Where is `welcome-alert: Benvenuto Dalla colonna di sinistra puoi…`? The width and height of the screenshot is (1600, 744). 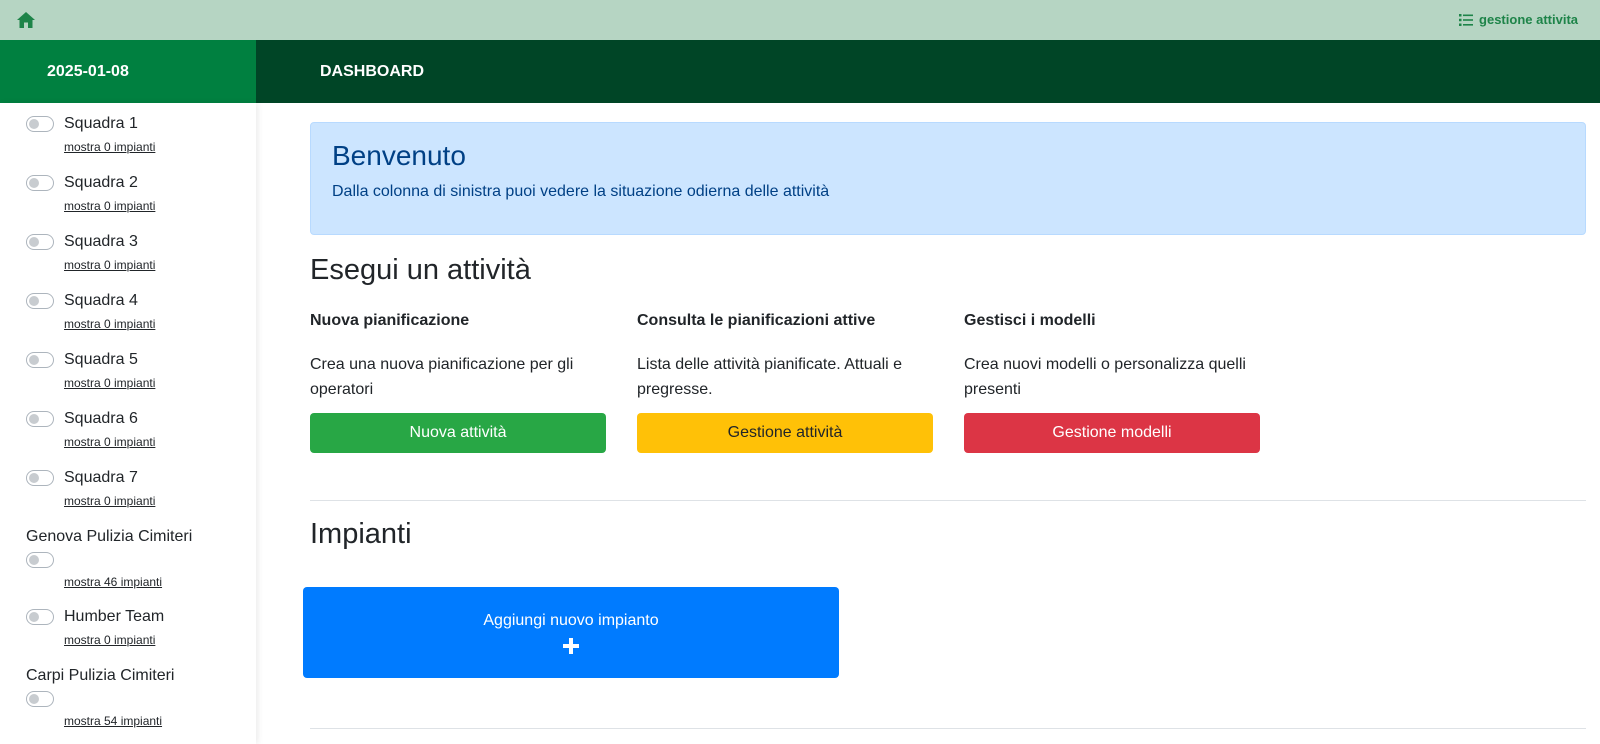 welcome-alert: Benvenuto Dalla colonna di sinistra puoi… is located at coordinates (948, 178).